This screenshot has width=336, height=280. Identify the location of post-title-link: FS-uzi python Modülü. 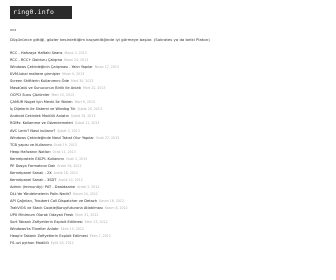
(29, 243).